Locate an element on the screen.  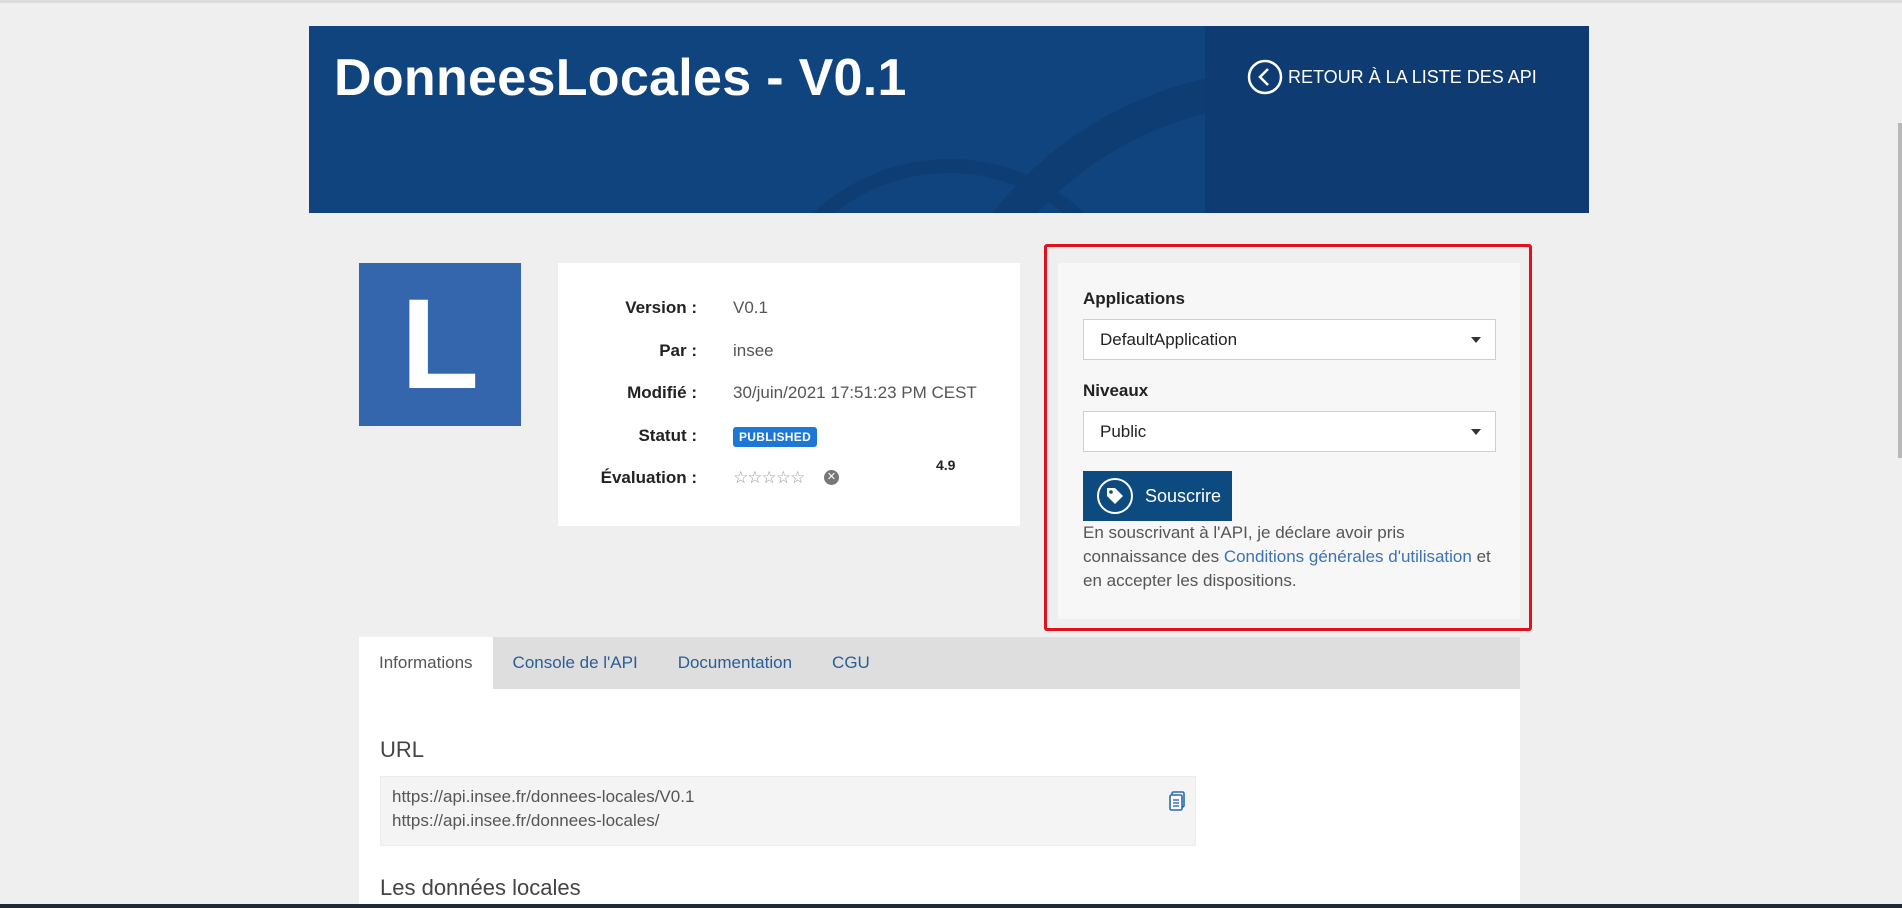
rating-row: Évaluation : ☆☆☆☆☆ ✕ 4.9 is located at coordinates (789, 475).